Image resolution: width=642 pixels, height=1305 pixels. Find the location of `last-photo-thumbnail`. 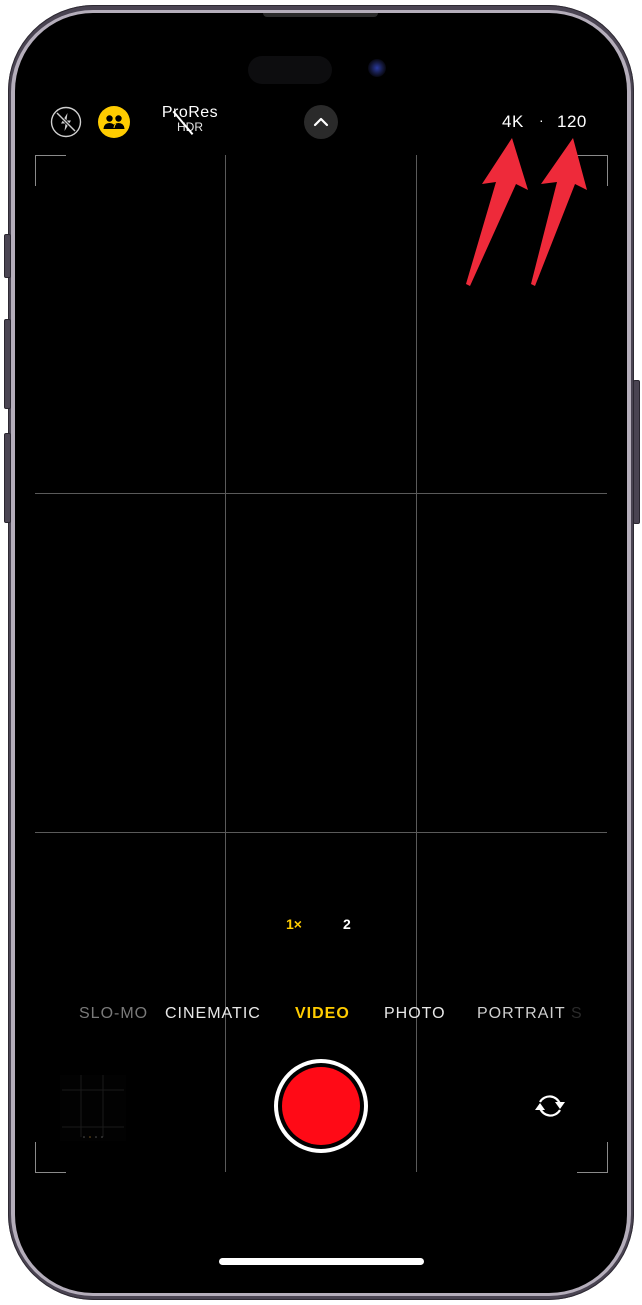

last-photo-thumbnail is located at coordinates (93, 1108).